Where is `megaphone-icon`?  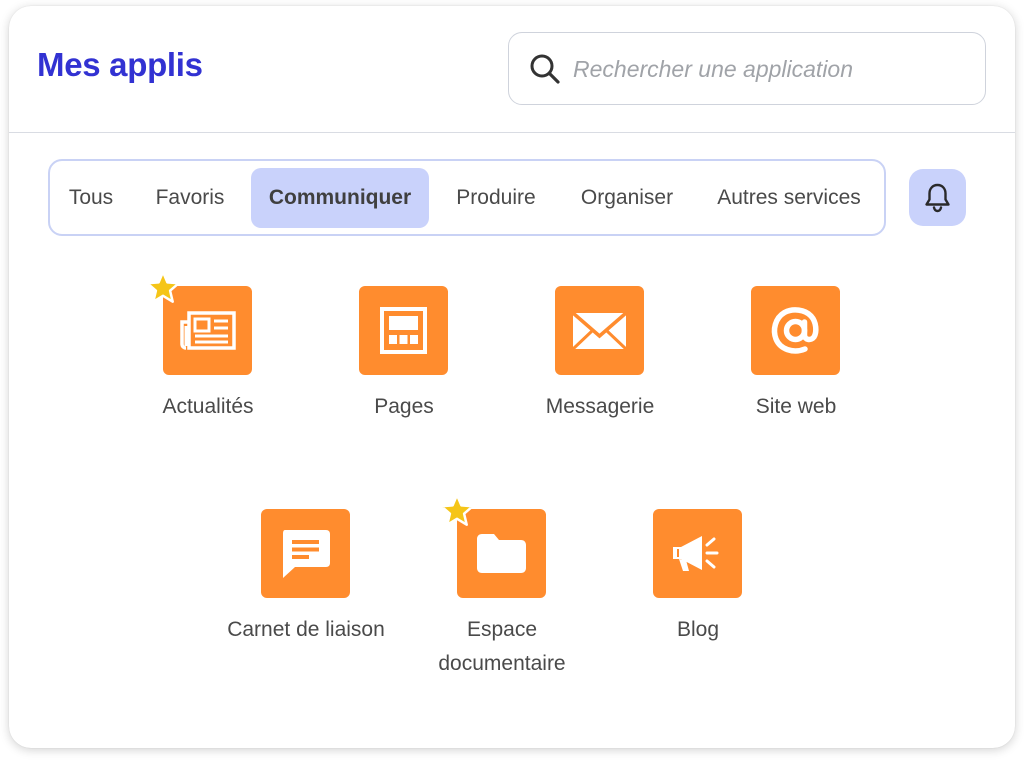 megaphone-icon is located at coordinates (696, 553).